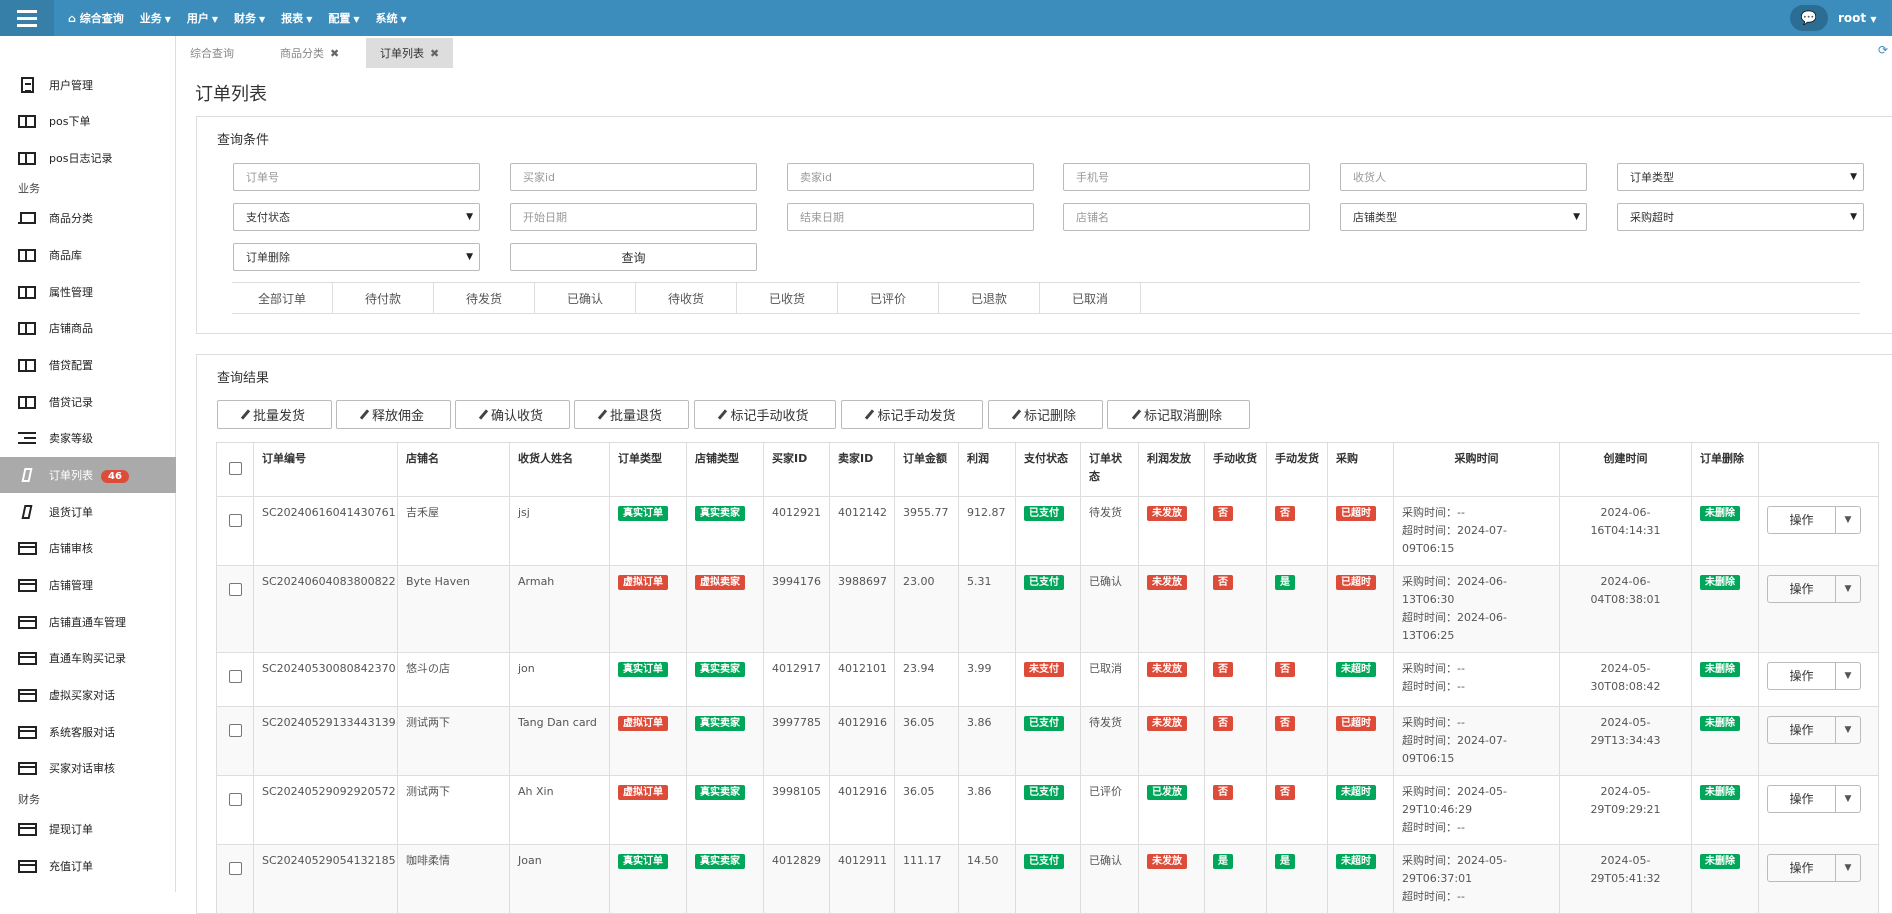 Image resolution: width=1892 pixels, height=914 pixels. What do you see at coordinates (212, 53) in the screenshot?
I see `tab-overview: 综合查询` at bounding box center [212, 53].